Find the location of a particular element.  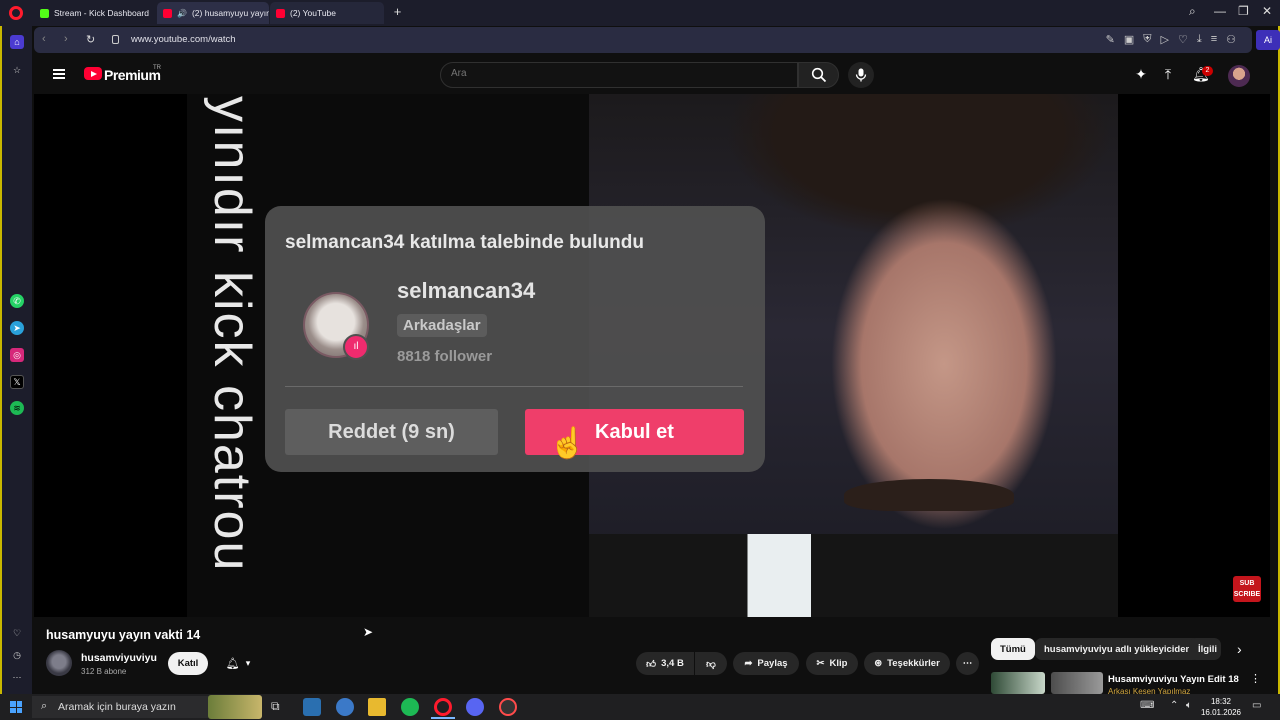

opera-logo-icon is located at coordinates (16, 13).